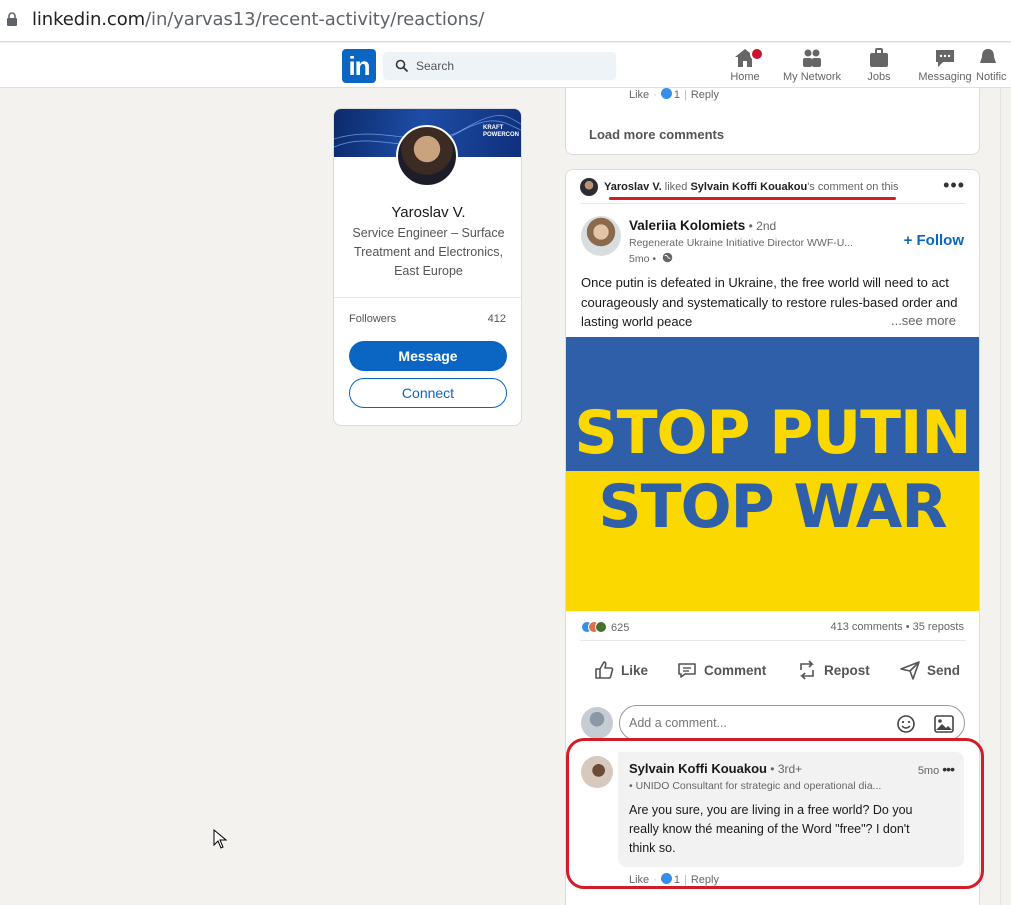 This screenshot has width=1011, height=905. What do you see at coordinates (879, 77) in the screenshot?
I see `nav-jobs-label: Jobs` at bounding box center [879, 77].